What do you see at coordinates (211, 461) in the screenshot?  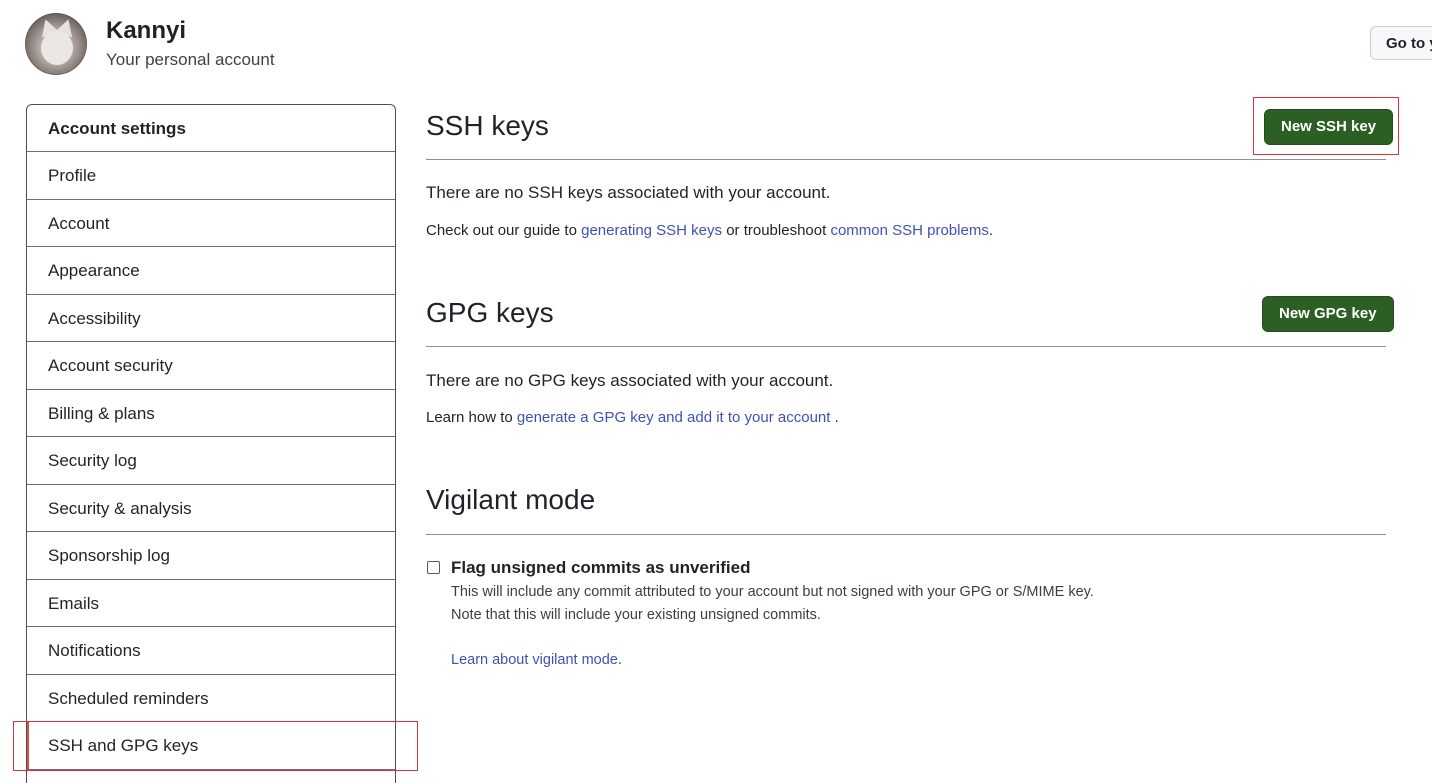 I see `sidebar-item-security-log: Security log` at bounding box center [211, 461].